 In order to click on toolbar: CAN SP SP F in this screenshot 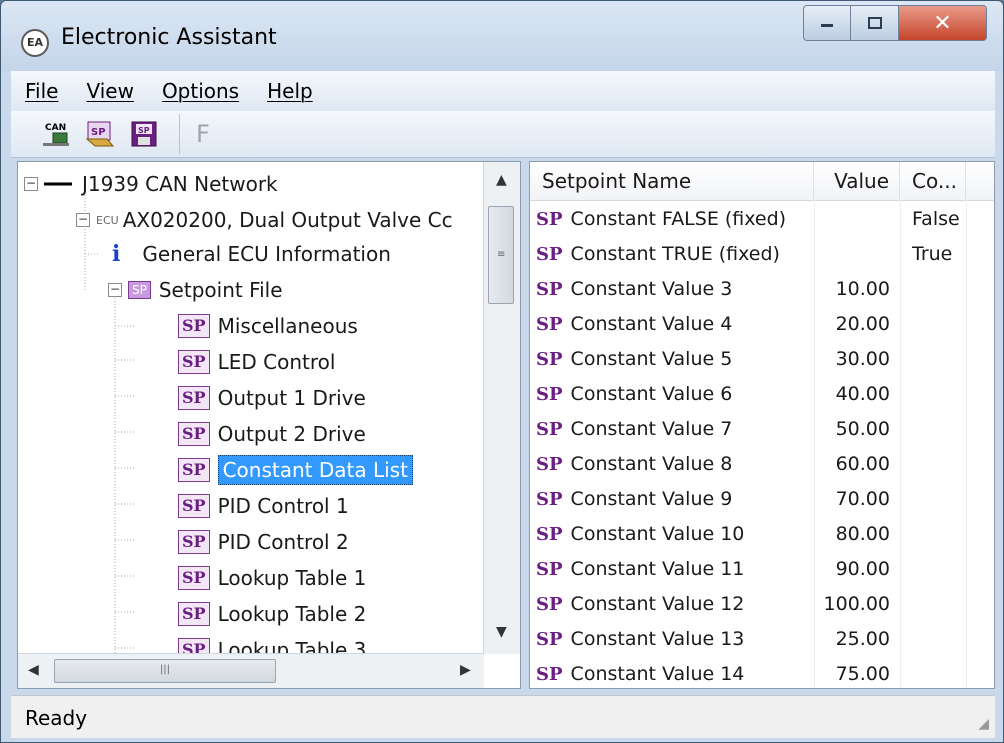, I will do `click(503, 134)`.